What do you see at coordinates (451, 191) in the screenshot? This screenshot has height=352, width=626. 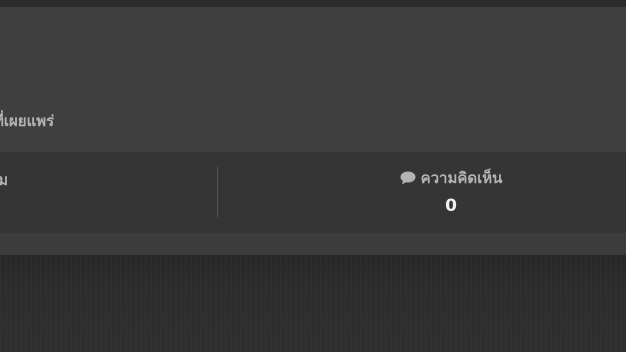 I see `comments-stat: ความคิดเห็น 0` at bounding box center [451, 191].